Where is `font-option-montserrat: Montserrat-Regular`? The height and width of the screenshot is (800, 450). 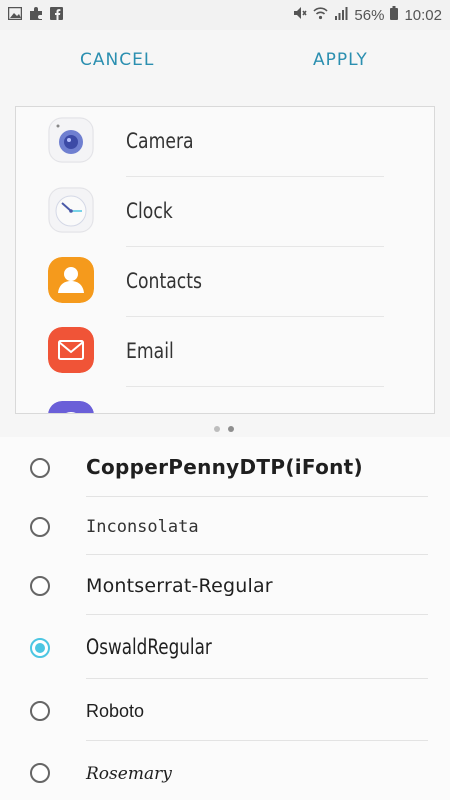 font-option-montserrat: Montserrat-Regular is located at coordinates (225, 585).